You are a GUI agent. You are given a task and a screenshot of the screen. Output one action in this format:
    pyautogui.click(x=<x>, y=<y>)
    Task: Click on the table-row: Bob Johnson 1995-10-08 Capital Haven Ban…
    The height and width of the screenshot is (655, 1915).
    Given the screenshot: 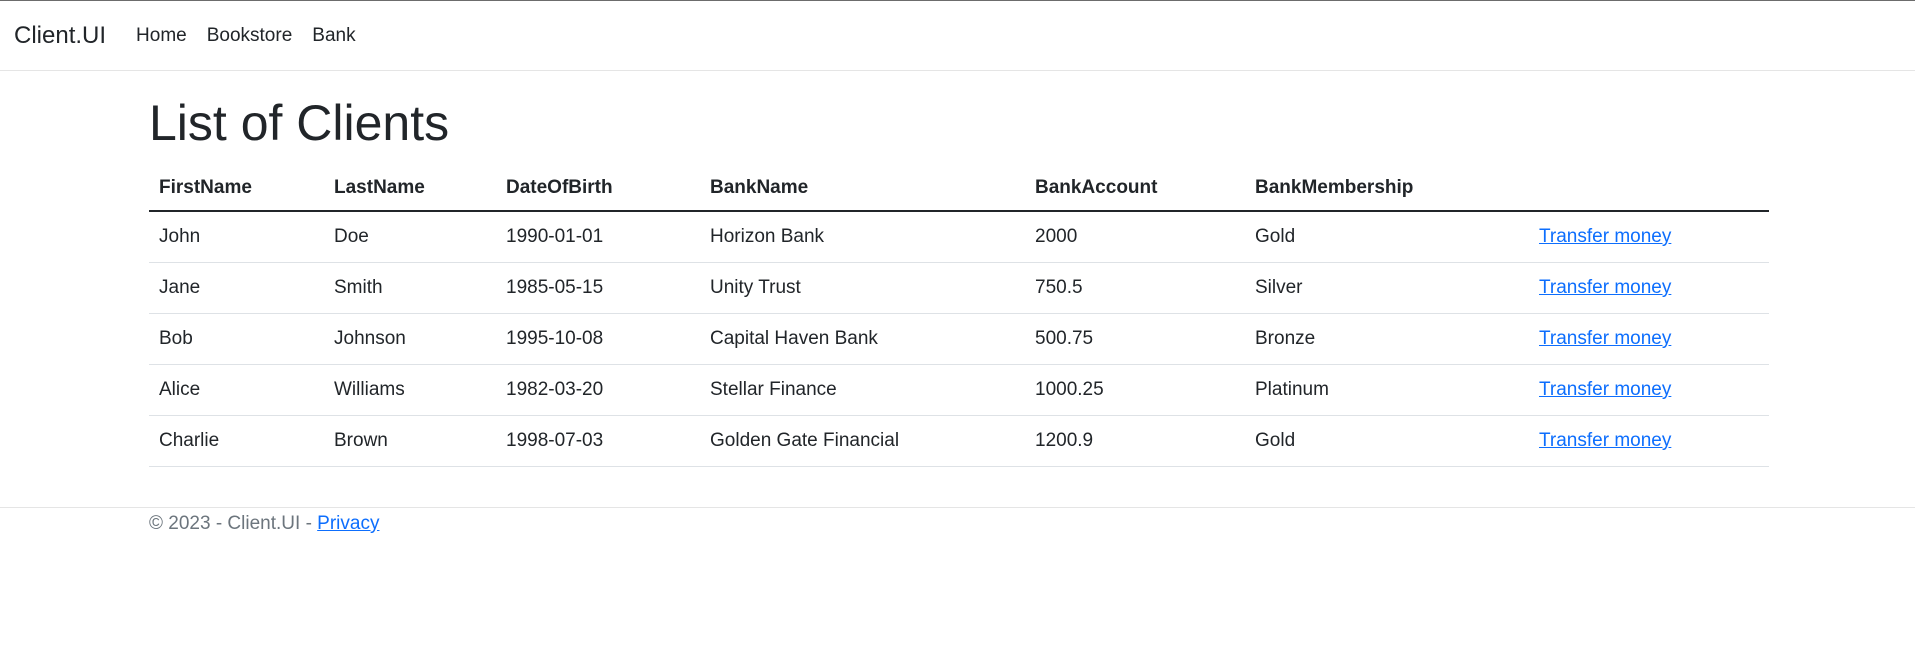 What is the action you would take?
    pyautogui.click(x=959, y=339)
    